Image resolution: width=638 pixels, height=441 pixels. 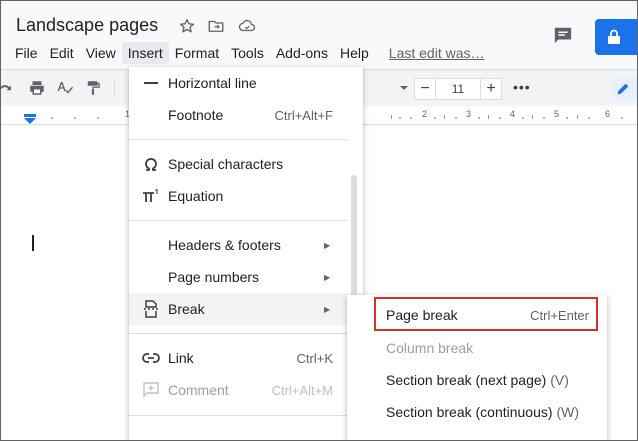 I want to click on pencil-icon, so click(x=623, y=91).